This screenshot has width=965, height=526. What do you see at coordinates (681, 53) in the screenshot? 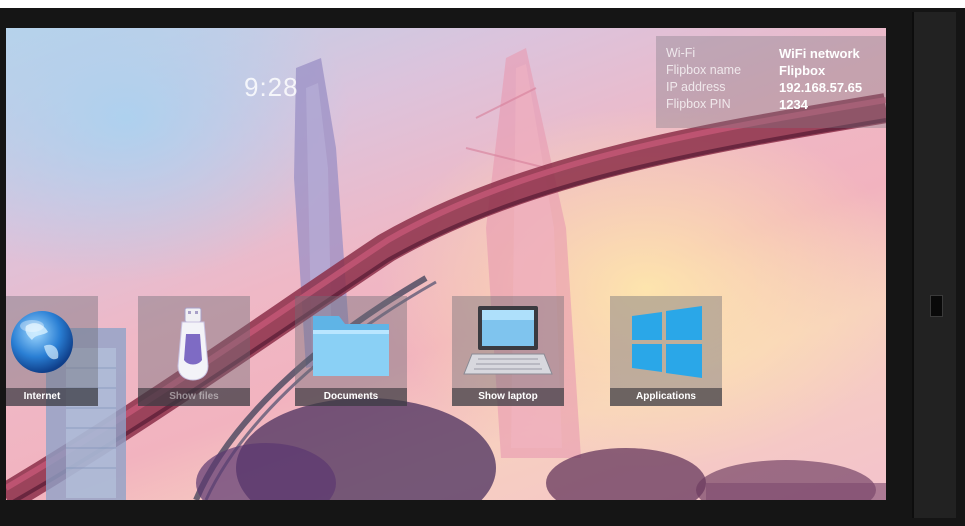
I see `info-key: Wi-Fi` at bounding box center [681, 53].